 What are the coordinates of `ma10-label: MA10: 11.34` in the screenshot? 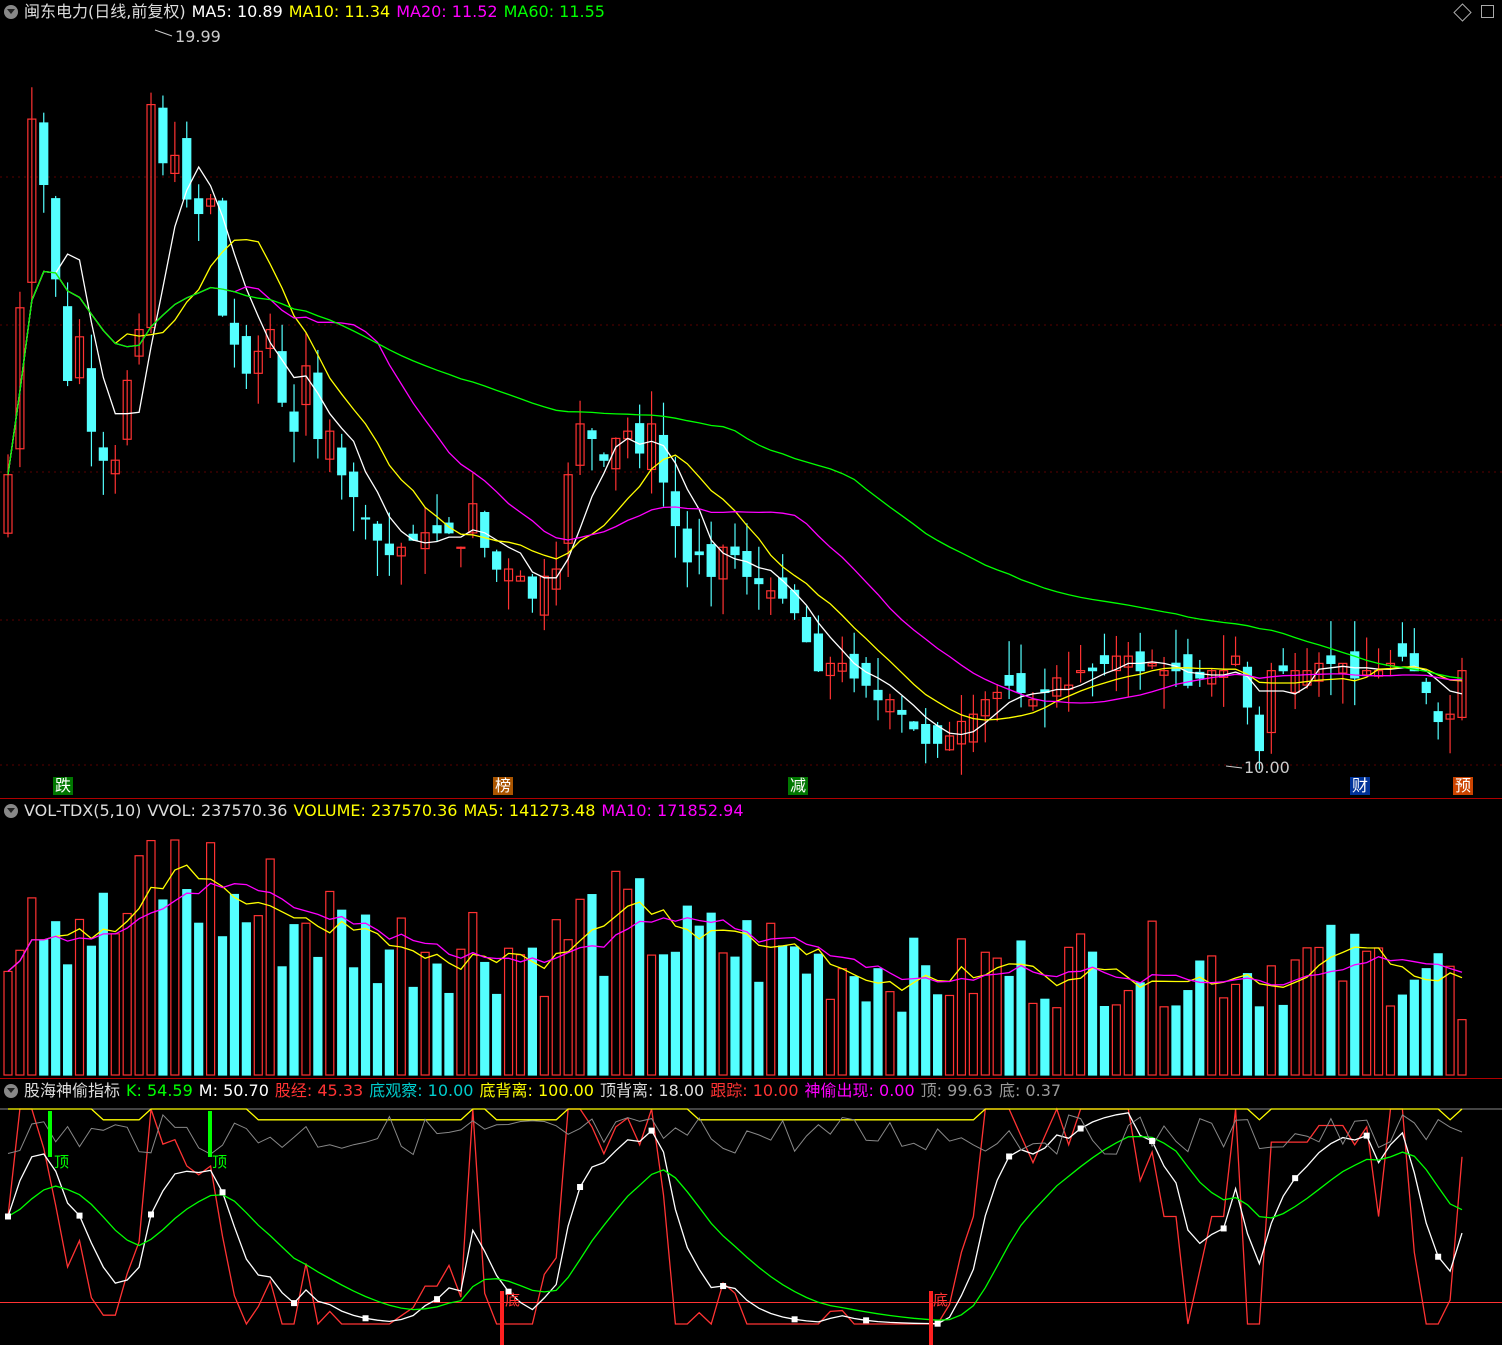 It's located at (339, 11).